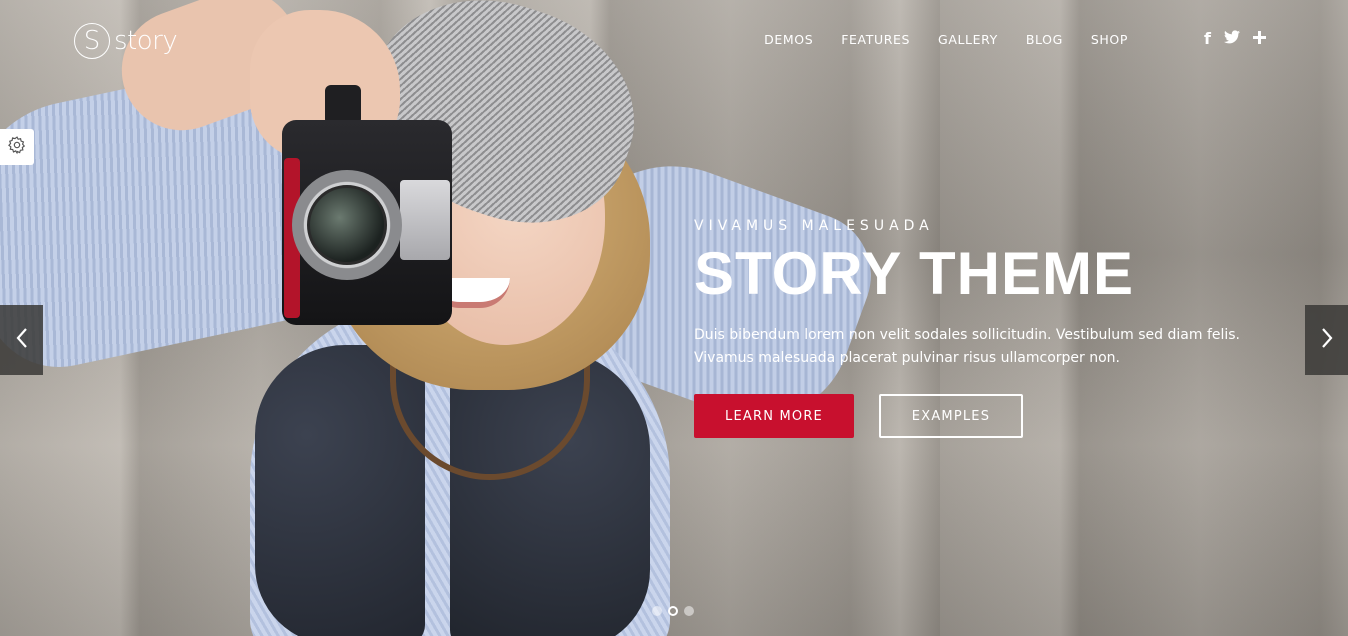  Describe the element at coordinates (425, 220) in the screenshot. I see `photo-camera-plate` at that location.